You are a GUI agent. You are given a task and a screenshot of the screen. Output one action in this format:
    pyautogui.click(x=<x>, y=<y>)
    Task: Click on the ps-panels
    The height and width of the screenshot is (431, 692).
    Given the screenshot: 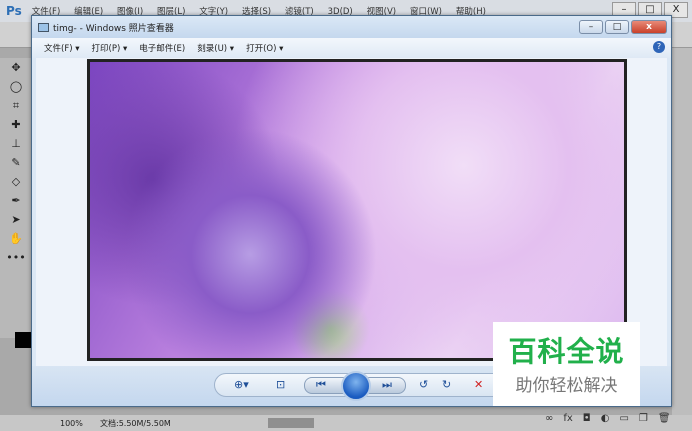 What is the action you would take?
    pyautogui.click(x=682, y=239)
    